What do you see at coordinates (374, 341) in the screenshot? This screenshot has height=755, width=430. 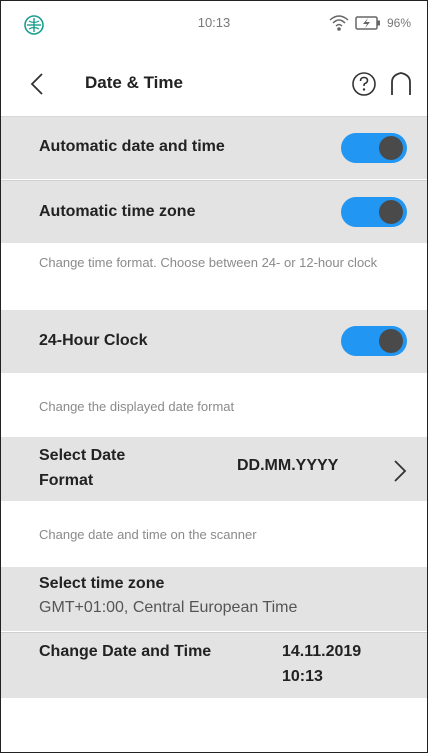 I see `clock-24h-toggle` at bounding box center [374, 341].